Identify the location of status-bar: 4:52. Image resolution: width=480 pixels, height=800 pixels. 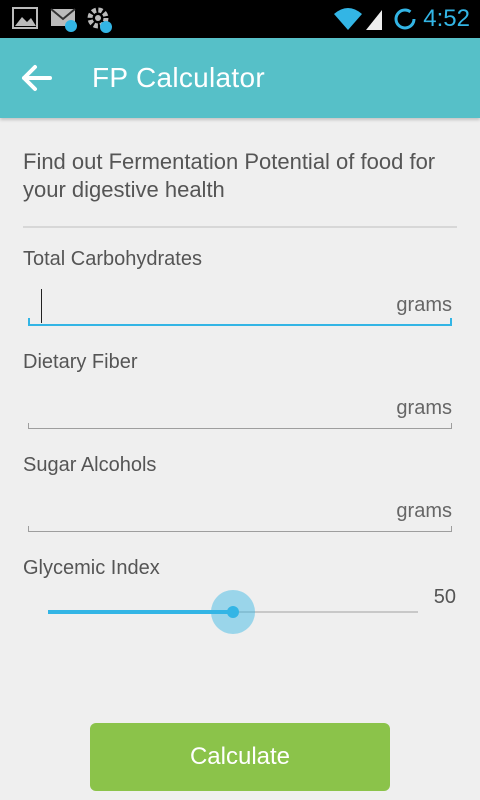
(240, 19).